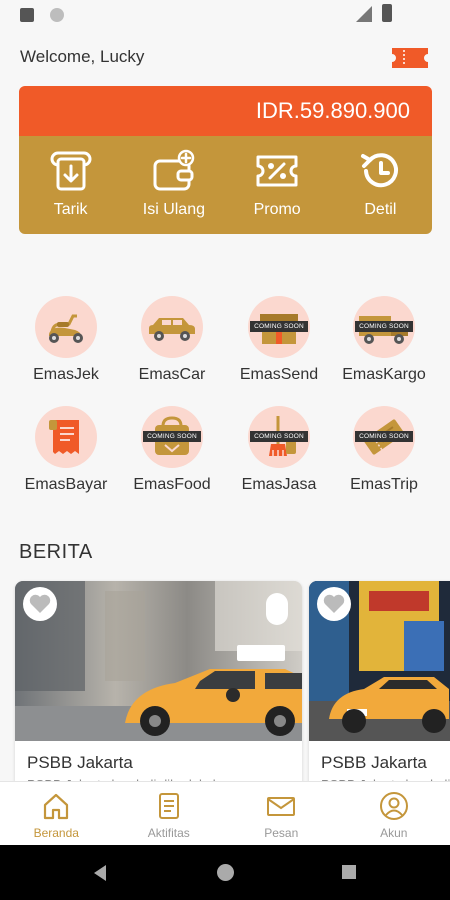 The width and height of the screenshot is (450, 900). What do you see at coordinates (387, 13) in the screenshot?
I see `battery-icon` at bounding box center [387, 13].